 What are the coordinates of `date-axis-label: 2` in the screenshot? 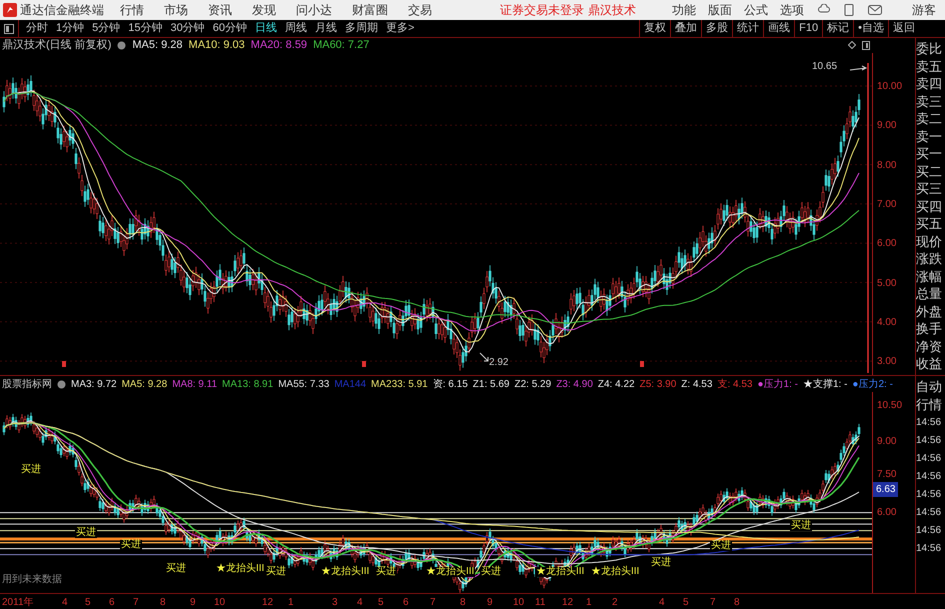 It's located at (615, 602).